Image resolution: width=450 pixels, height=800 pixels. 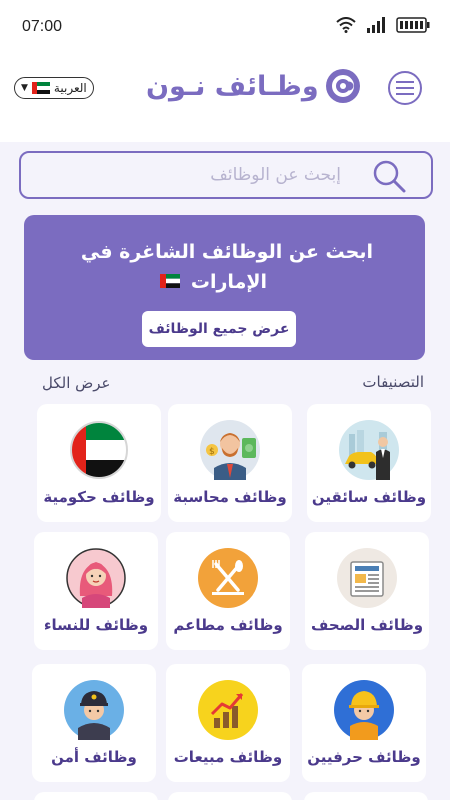 I want to click on wifi-icon, so click(x=346, y=25).